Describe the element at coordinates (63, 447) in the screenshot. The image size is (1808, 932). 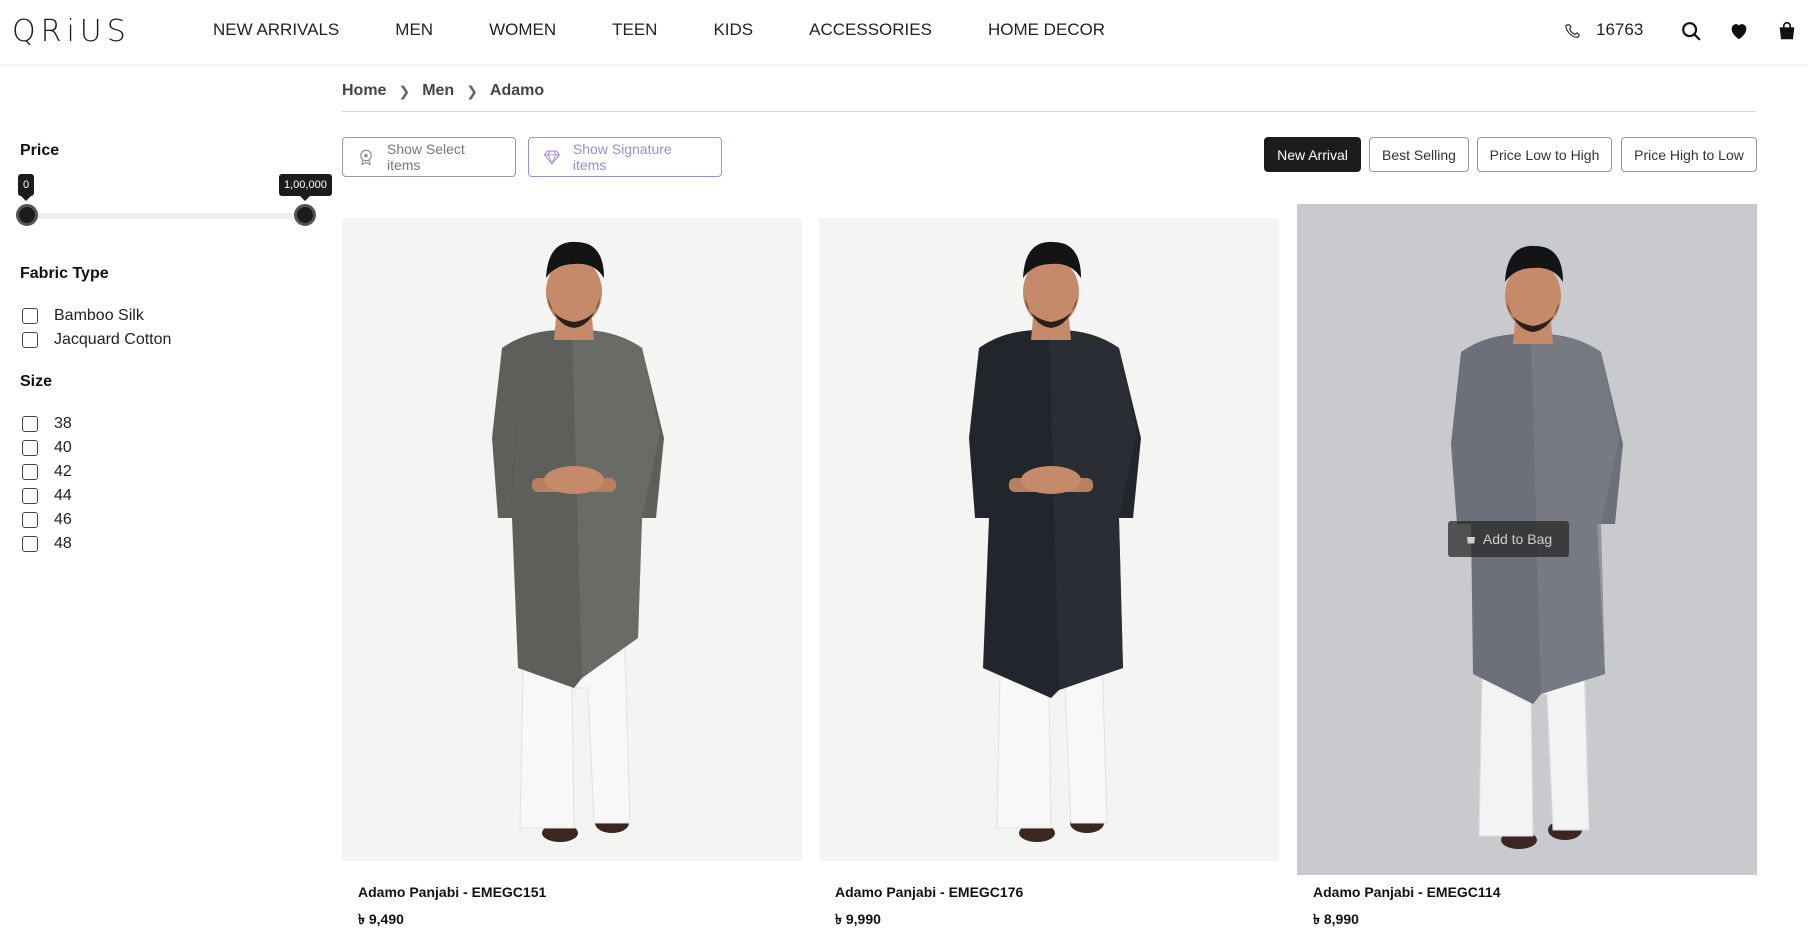
I see `size-option-label: 40` at that location.